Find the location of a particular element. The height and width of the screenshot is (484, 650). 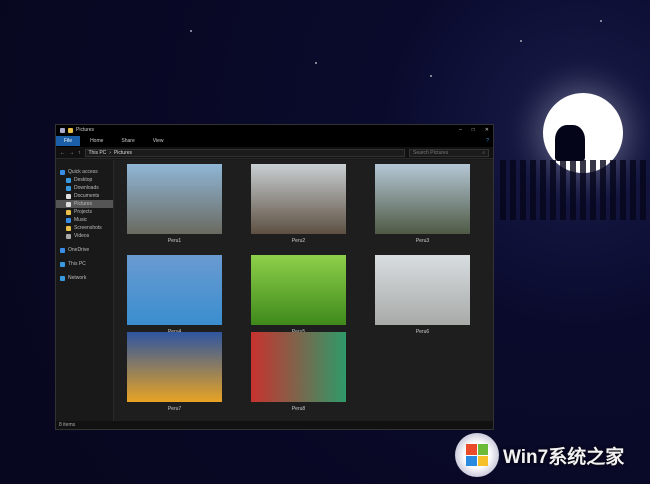

file-item: Peru4 is located at coordinates (174, 295).